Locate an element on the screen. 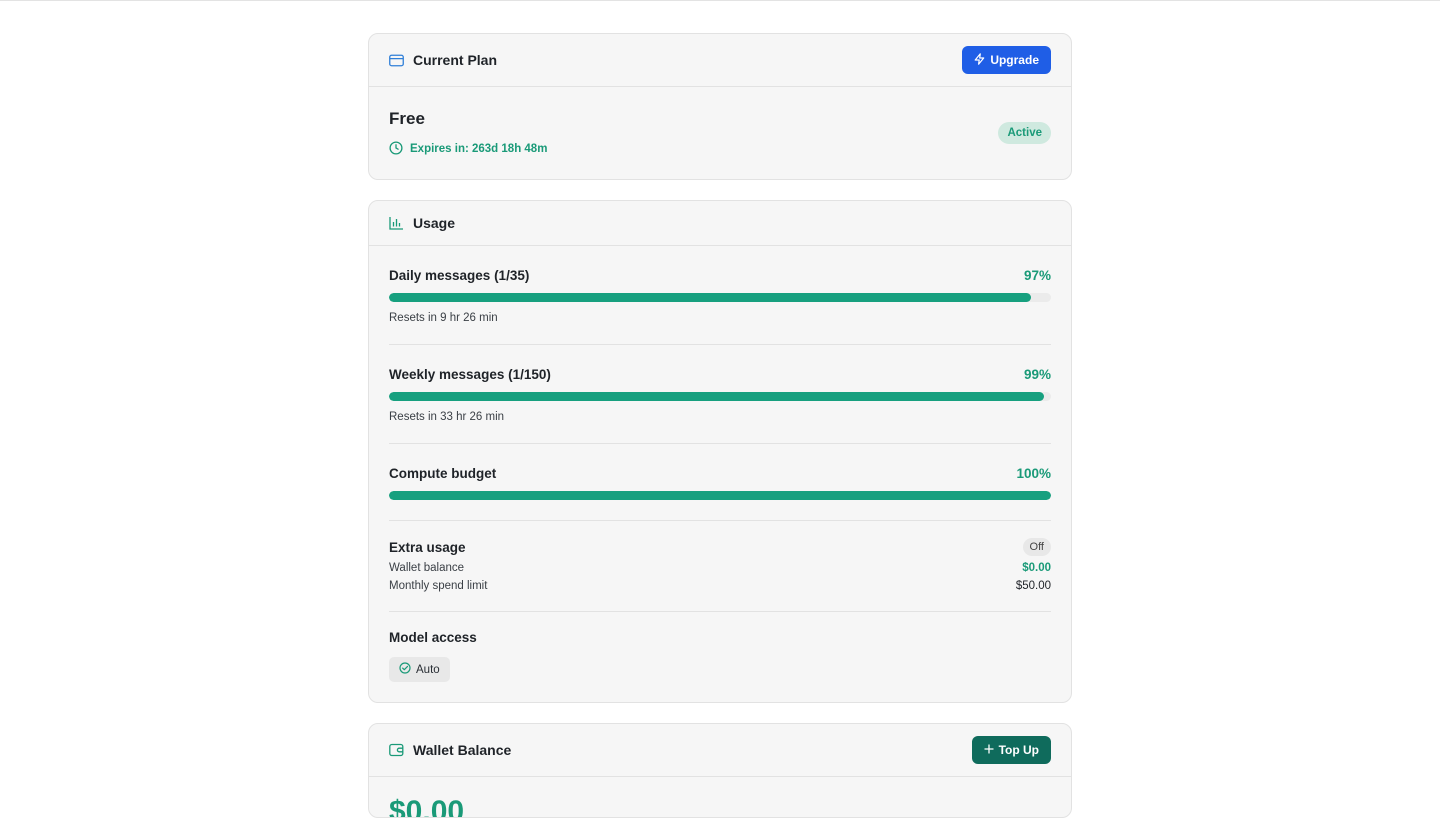  meter-percent: 99% is located at coordinates (1037, 374).